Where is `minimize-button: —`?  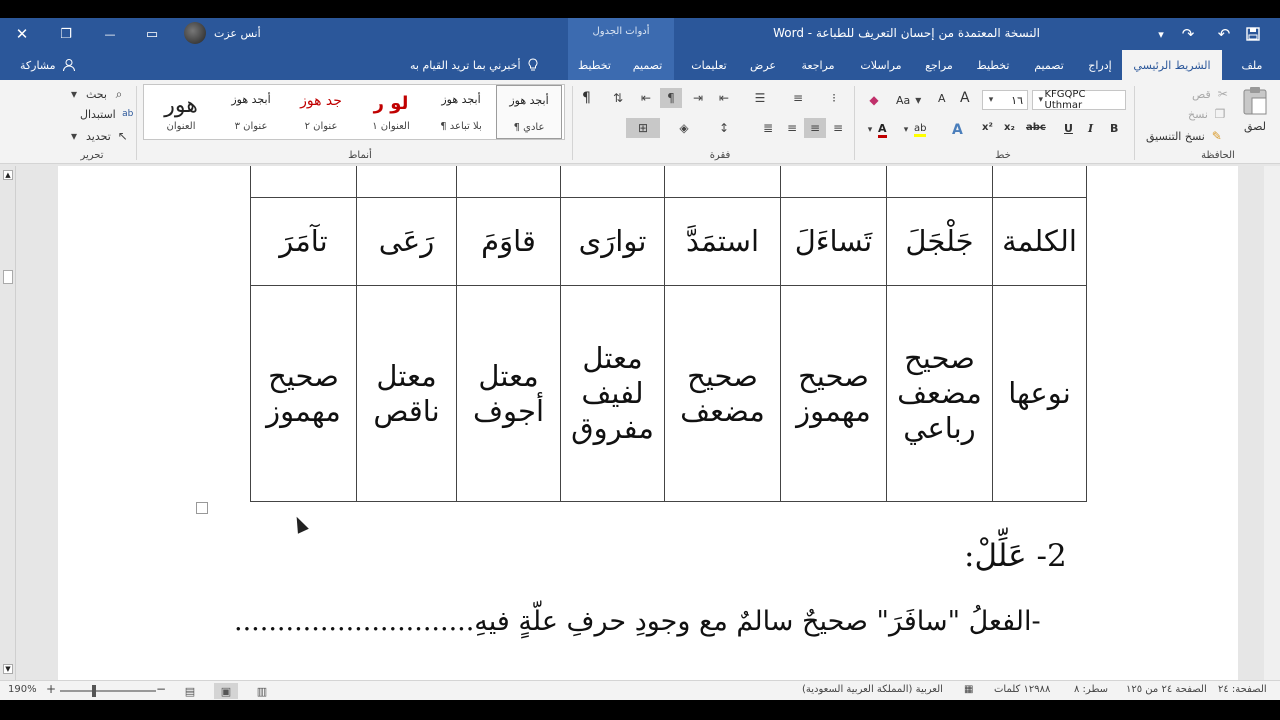
minimize-button: — is located at coordinates (110, 34).